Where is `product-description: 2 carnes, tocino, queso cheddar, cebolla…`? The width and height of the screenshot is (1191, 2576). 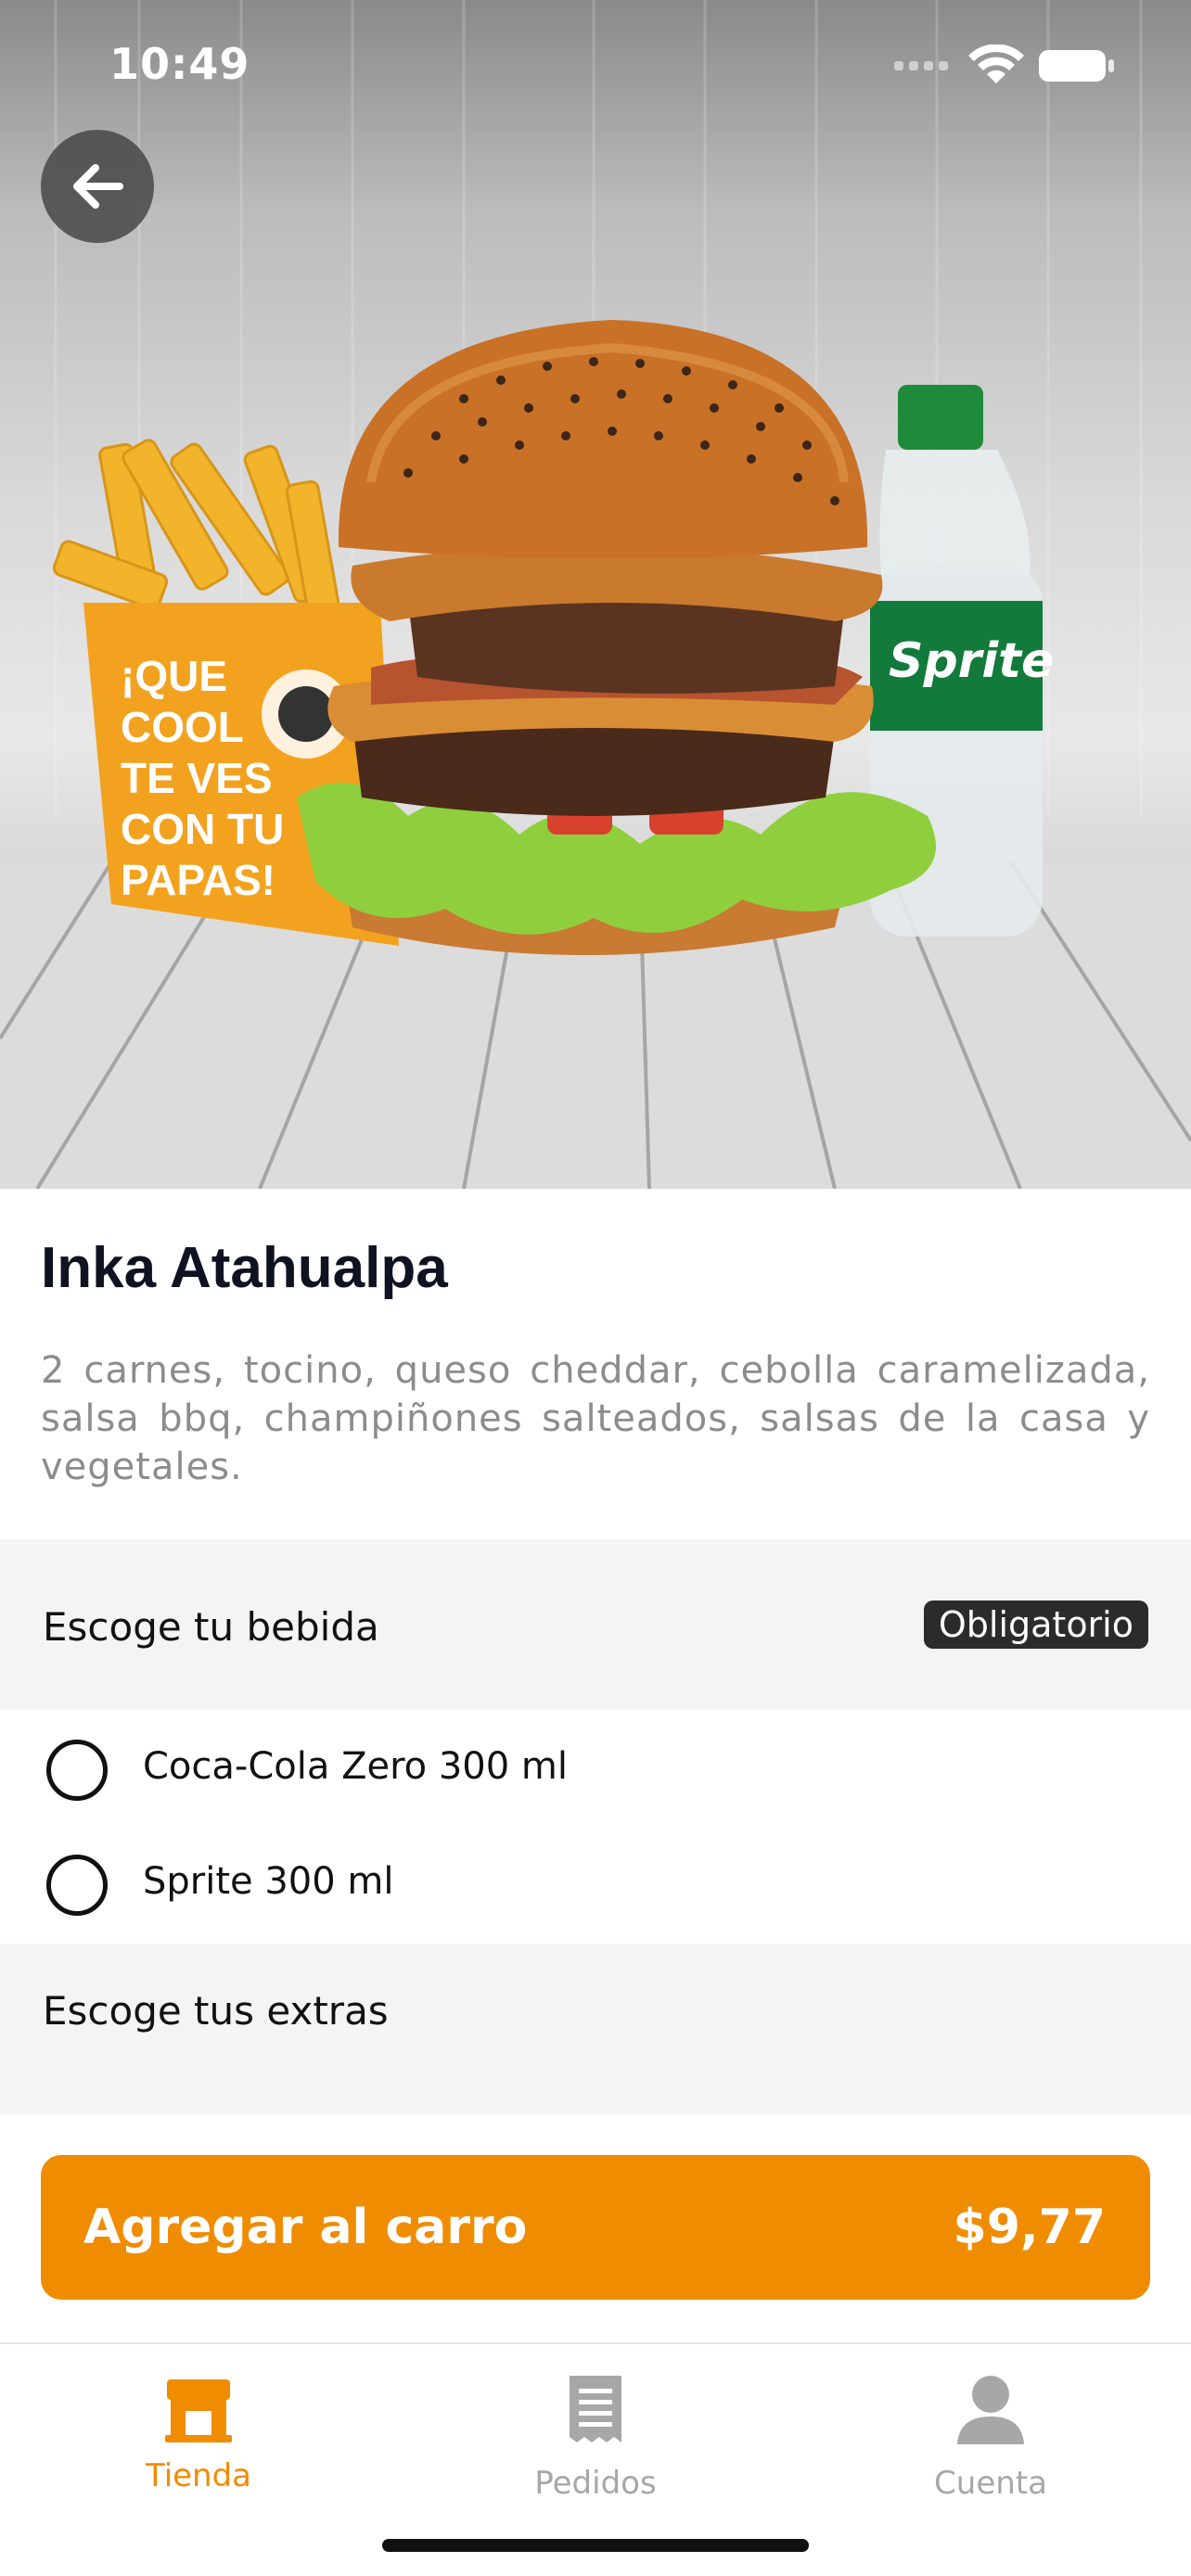
product-description: 2 carnes, tocino, queso cheddar, cebolla… is located at coordinates (595, 1418).